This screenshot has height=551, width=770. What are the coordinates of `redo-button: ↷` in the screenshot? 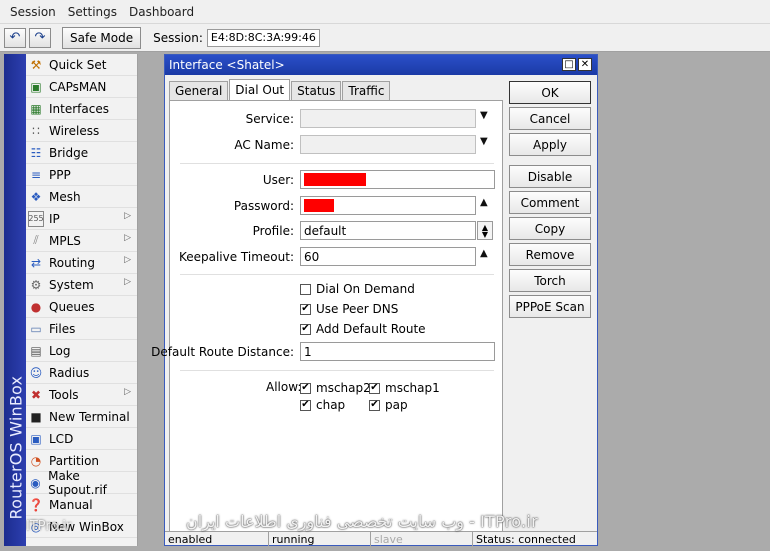 It's located at (40, 37).